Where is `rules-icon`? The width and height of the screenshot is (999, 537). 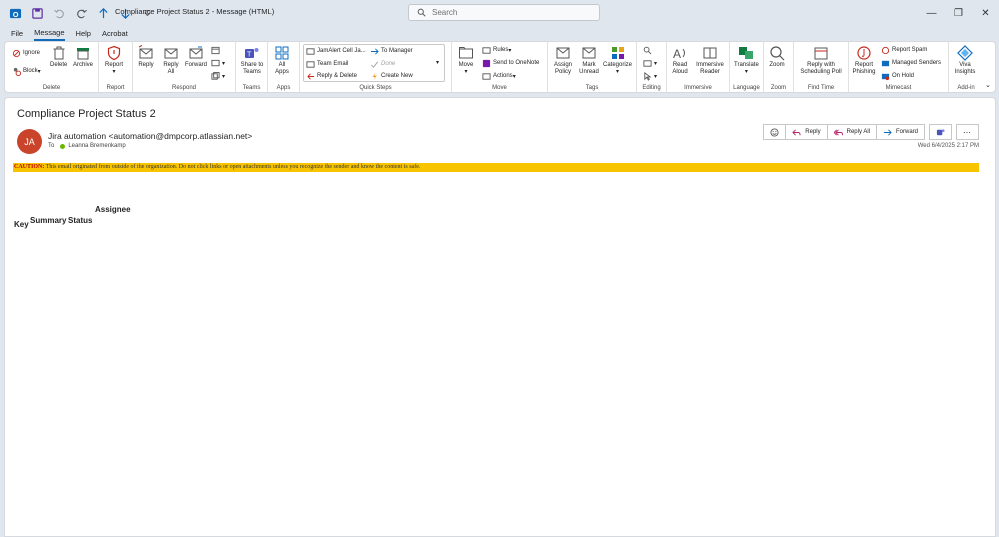 rules-icon is located at coordinates (486, 50).